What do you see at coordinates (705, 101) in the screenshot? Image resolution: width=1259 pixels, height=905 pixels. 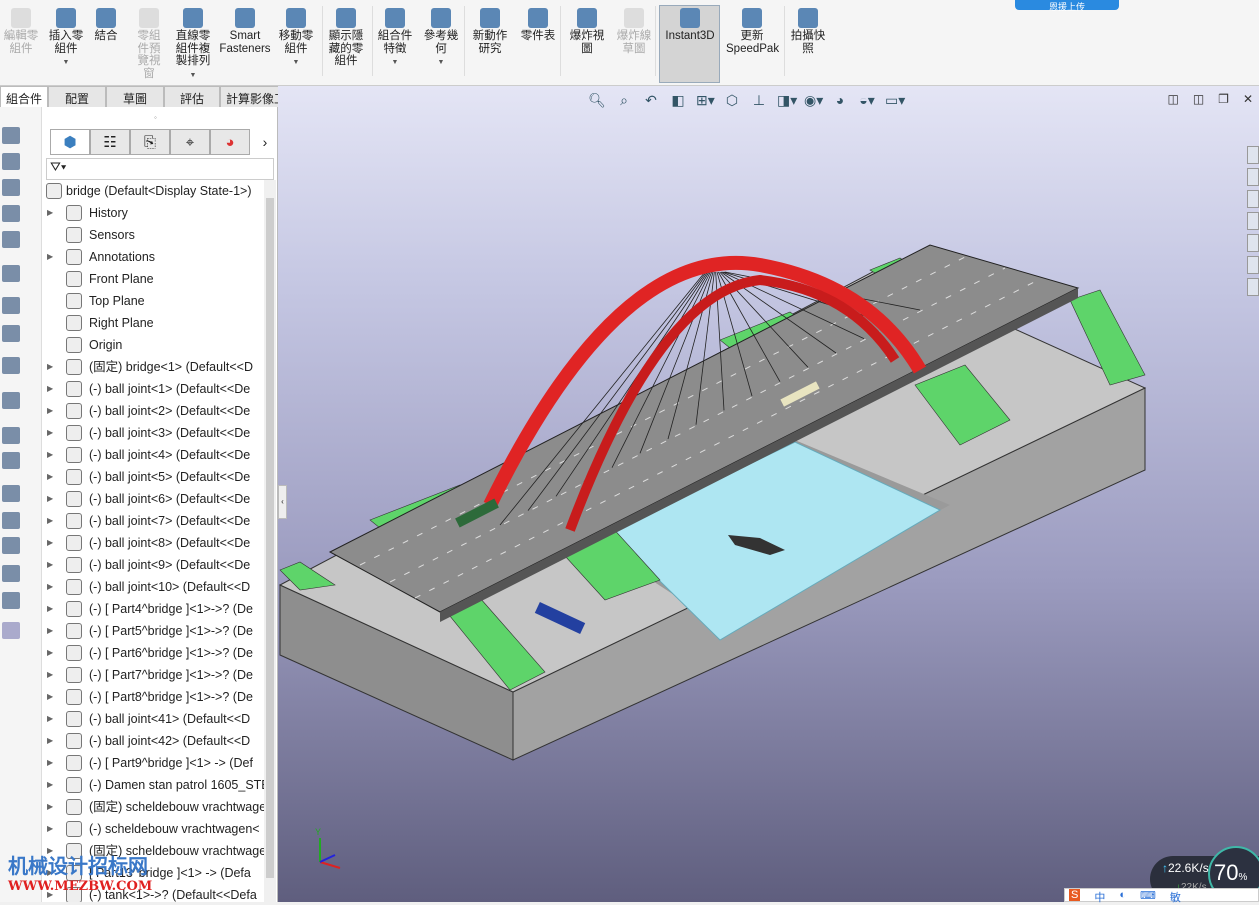 I see `dynamic-annotation-icon: ⊞▾` at bounding box center [705, 101].